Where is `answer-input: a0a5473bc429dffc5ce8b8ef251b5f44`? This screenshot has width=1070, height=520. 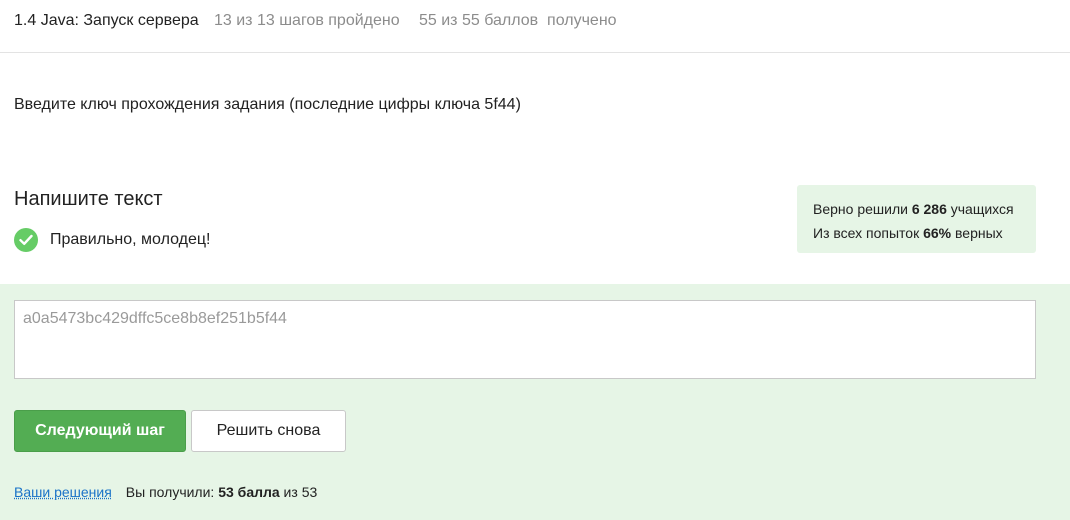 answer-input: a0a5473bc429dffc5ce8b8ef251b5f44 is located at coordinates (525, 339).